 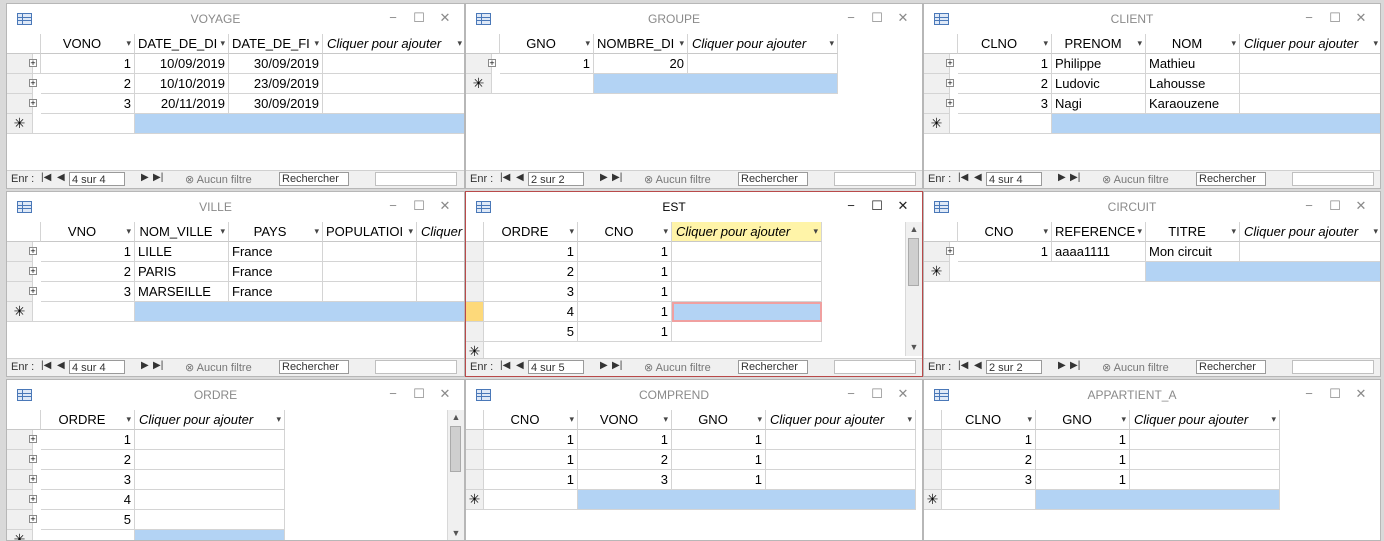 I want to click on data-cell: 5, so click(x=531, y=332).